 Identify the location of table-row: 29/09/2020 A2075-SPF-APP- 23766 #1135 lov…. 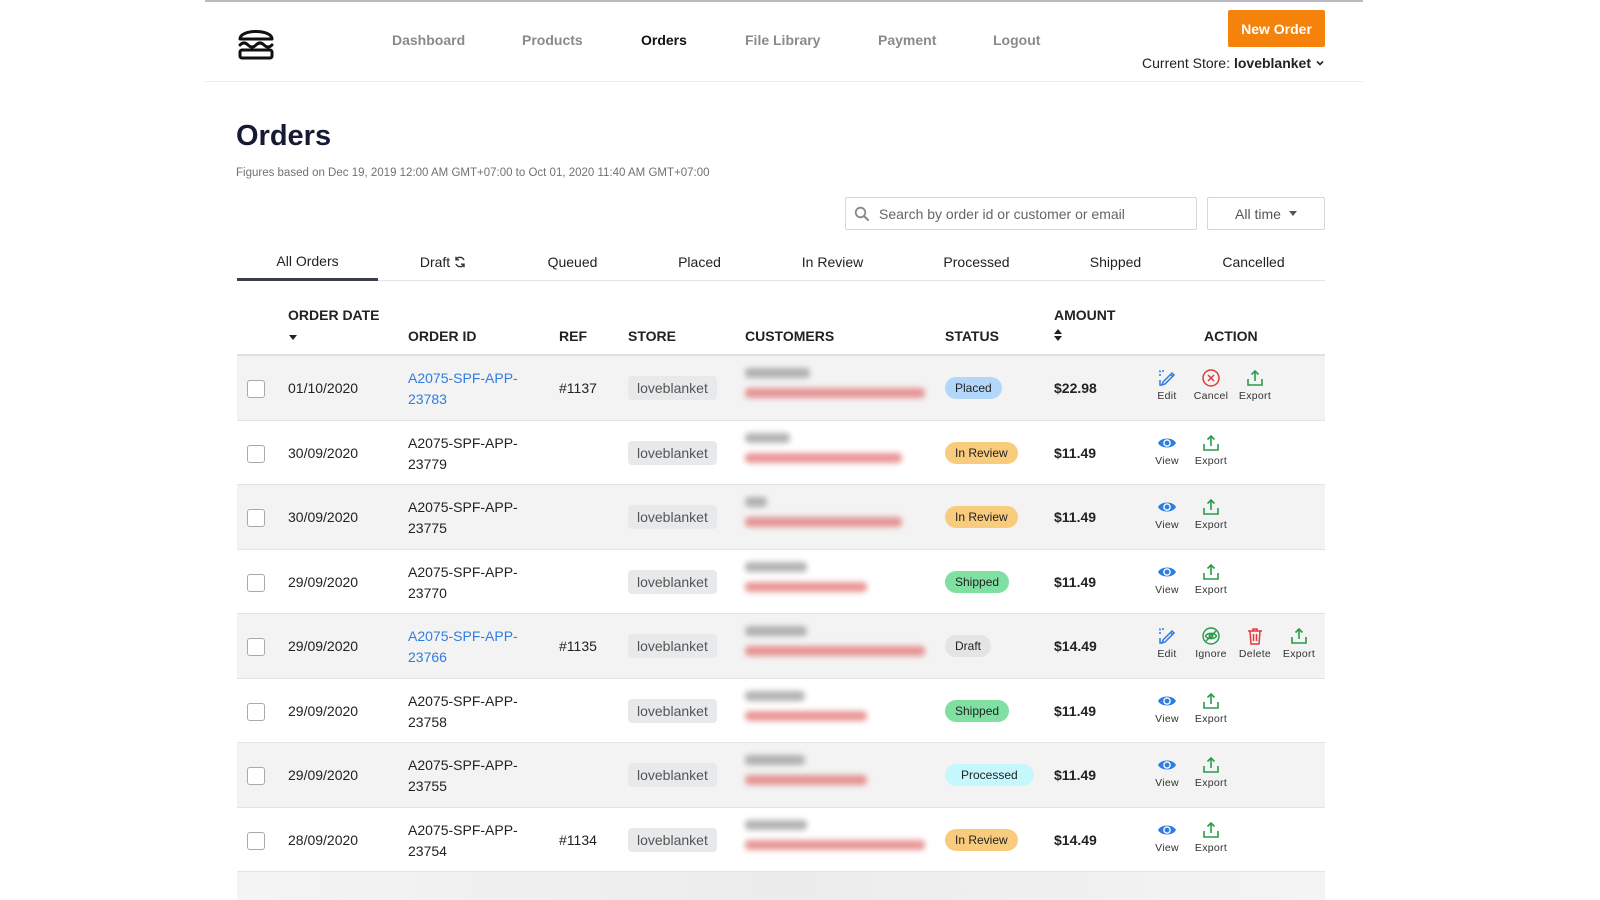
(781, 646).